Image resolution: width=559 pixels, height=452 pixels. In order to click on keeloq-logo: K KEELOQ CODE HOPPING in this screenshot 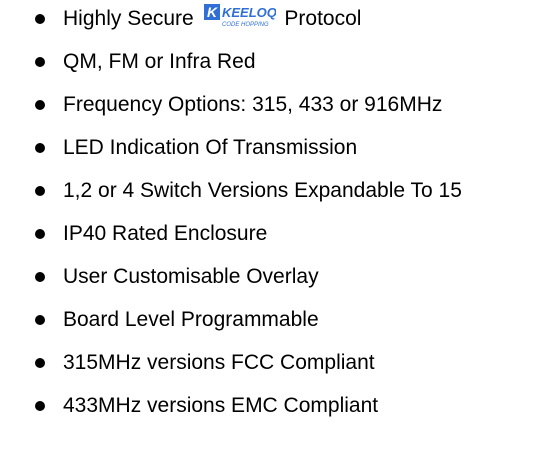, I will do `click(239, 15)`.